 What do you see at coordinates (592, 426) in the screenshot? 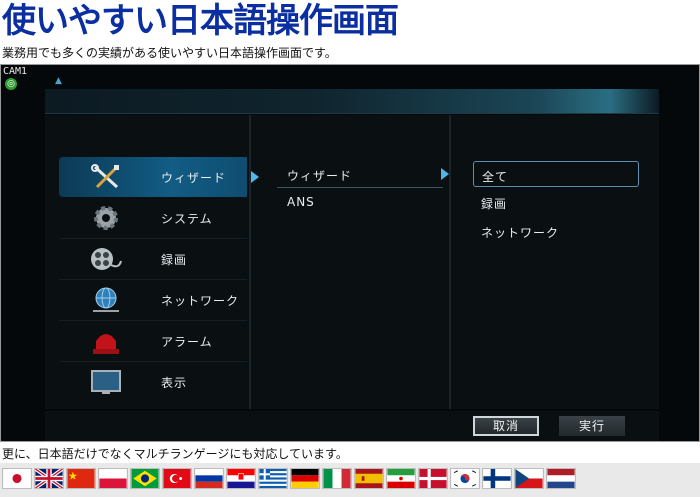
I see `execute-button: 実行` at bounding box center [592, 426].